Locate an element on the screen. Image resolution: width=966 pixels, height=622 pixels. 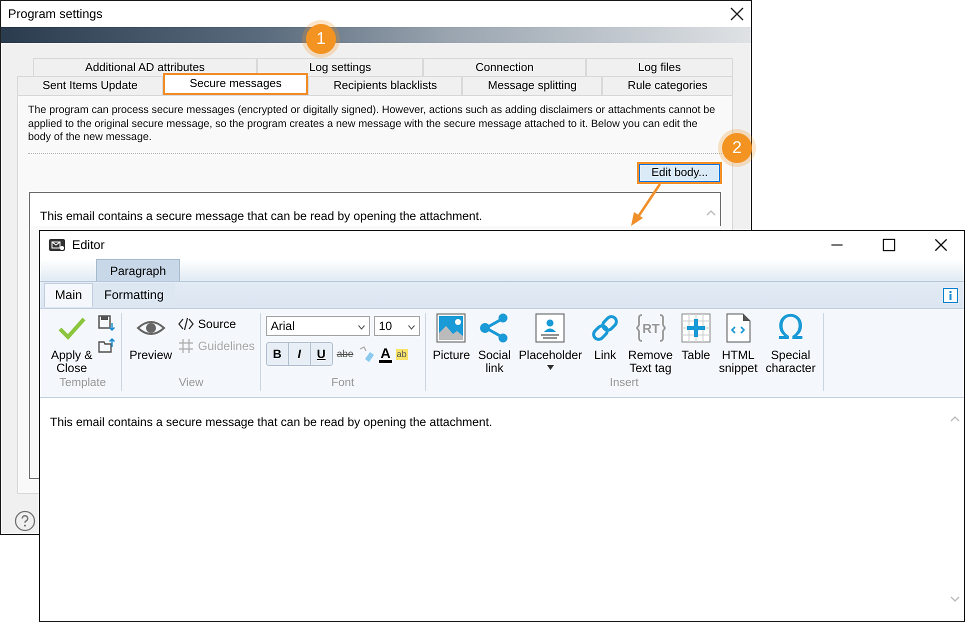
ribbon-tab: Main is located at coordinates (69, 295).